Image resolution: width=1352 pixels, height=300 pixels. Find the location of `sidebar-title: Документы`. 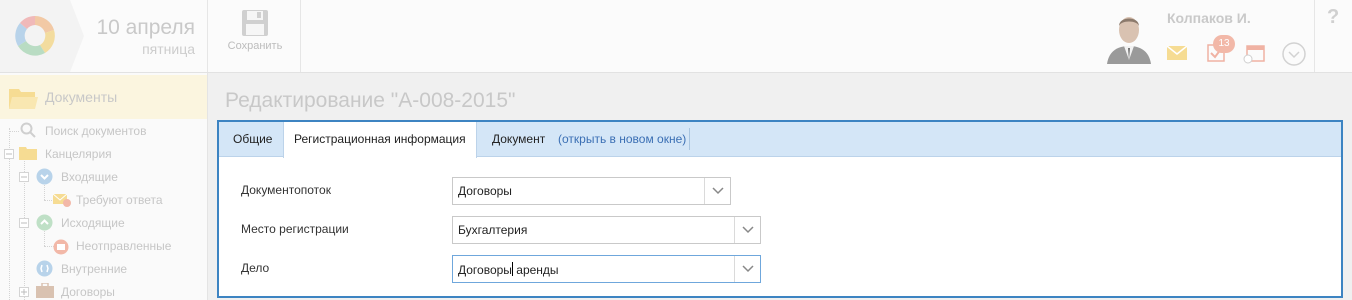

sidebar-title: Документы is located at coordinates (81, 97).